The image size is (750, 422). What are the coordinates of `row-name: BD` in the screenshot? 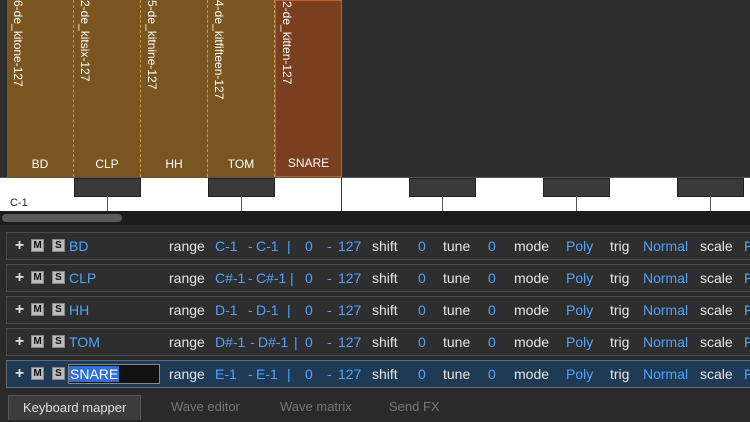 It's located at (78, 246).